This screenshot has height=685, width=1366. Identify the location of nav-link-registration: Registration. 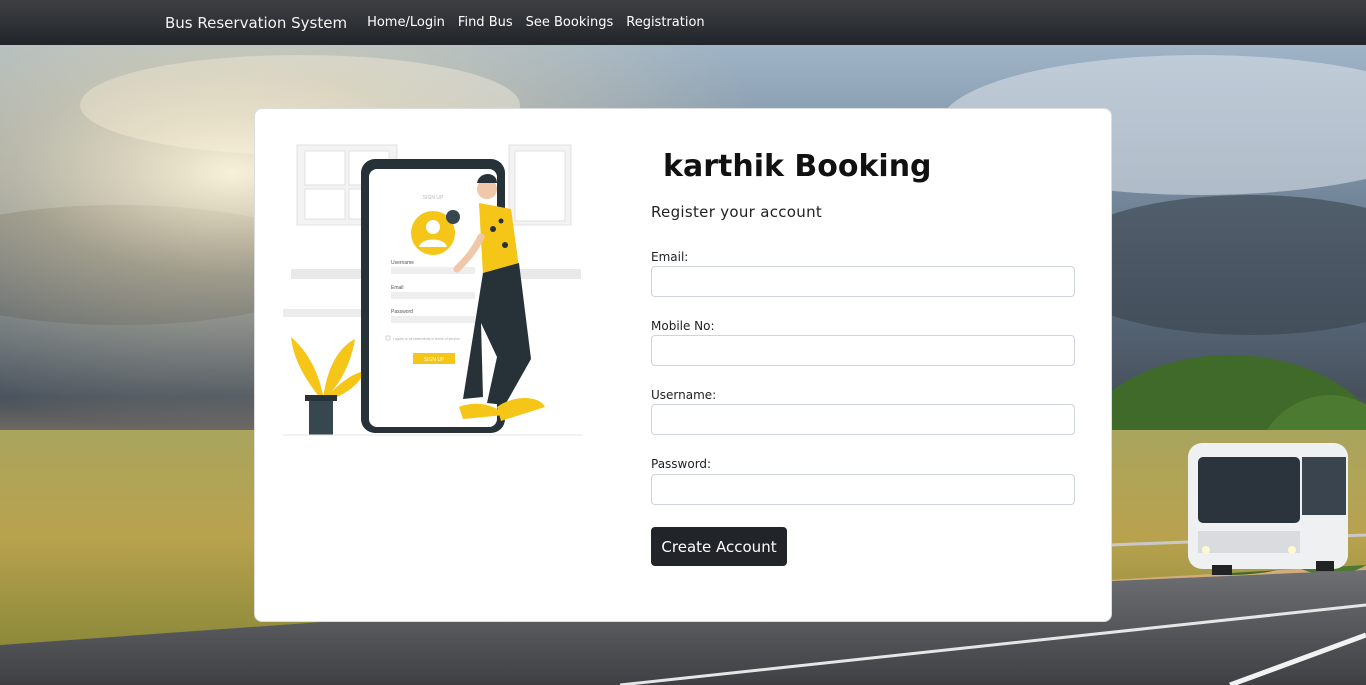
(665, 22).